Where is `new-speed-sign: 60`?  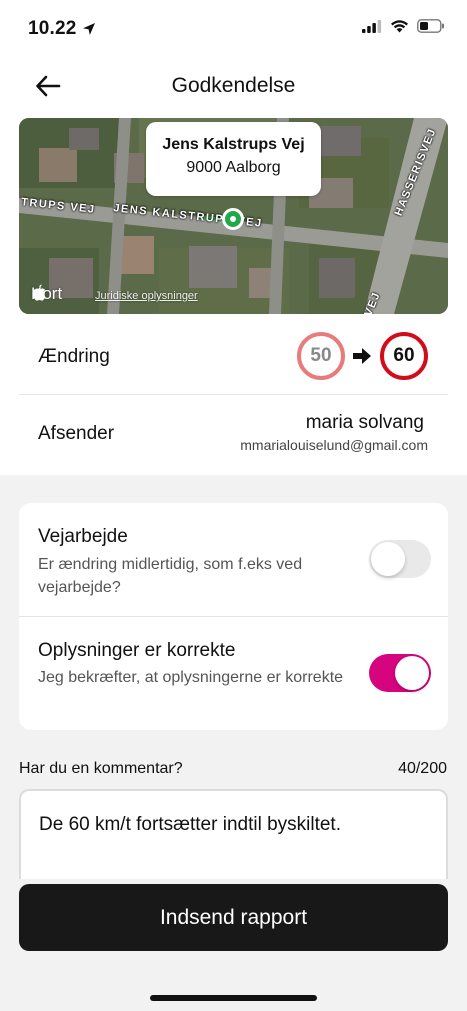 new-speed-sign: 60 is located at coordinates (404, 356).